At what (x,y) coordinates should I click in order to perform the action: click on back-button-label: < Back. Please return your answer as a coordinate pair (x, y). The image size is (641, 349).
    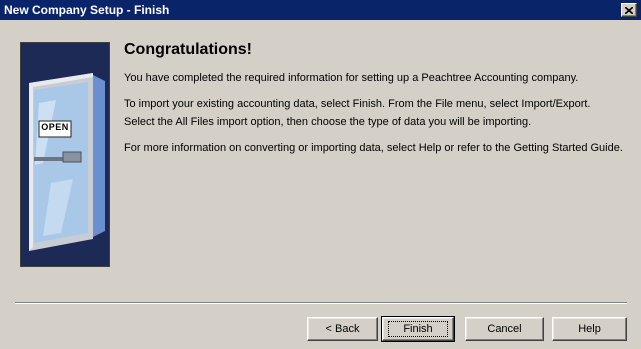
    Looking at the image, I should click on (342, 329).